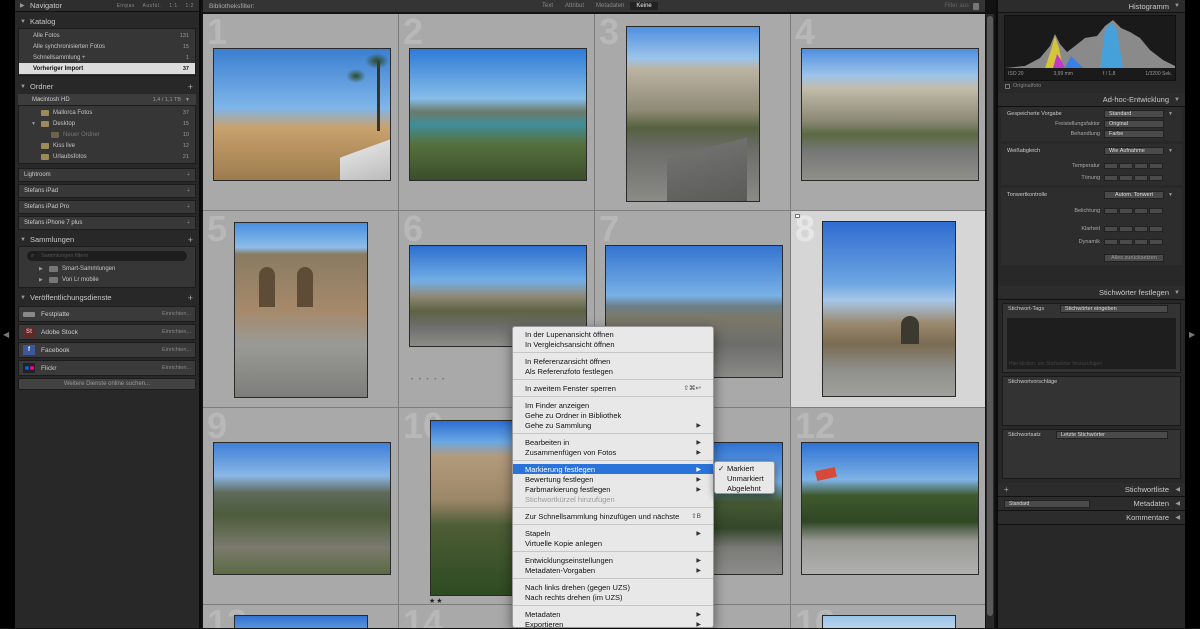  I want to click on keyword-set-dropdown: Letzte Stichwörter, so click(1112, 435).